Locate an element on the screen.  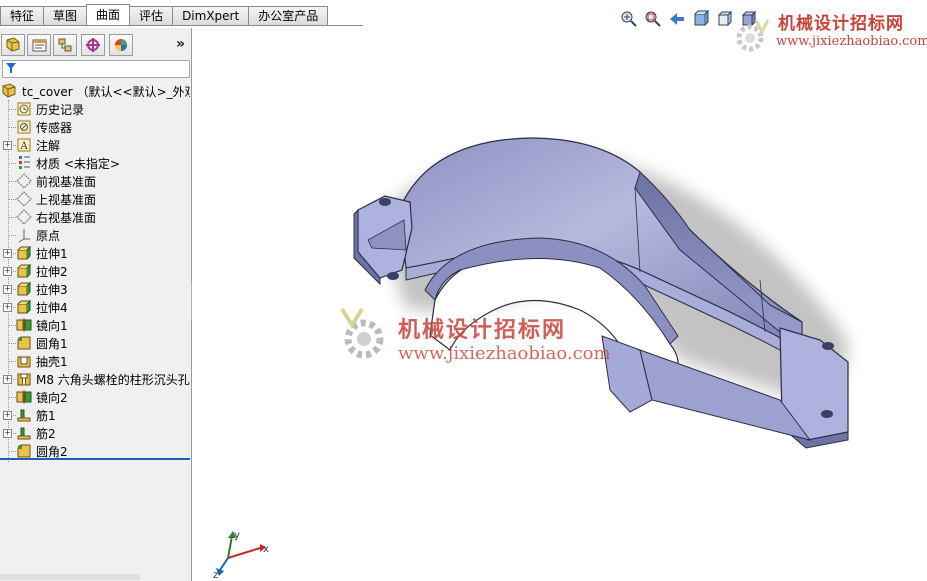
tree-item: 前视基准面 is located at coordinates (56, 181).